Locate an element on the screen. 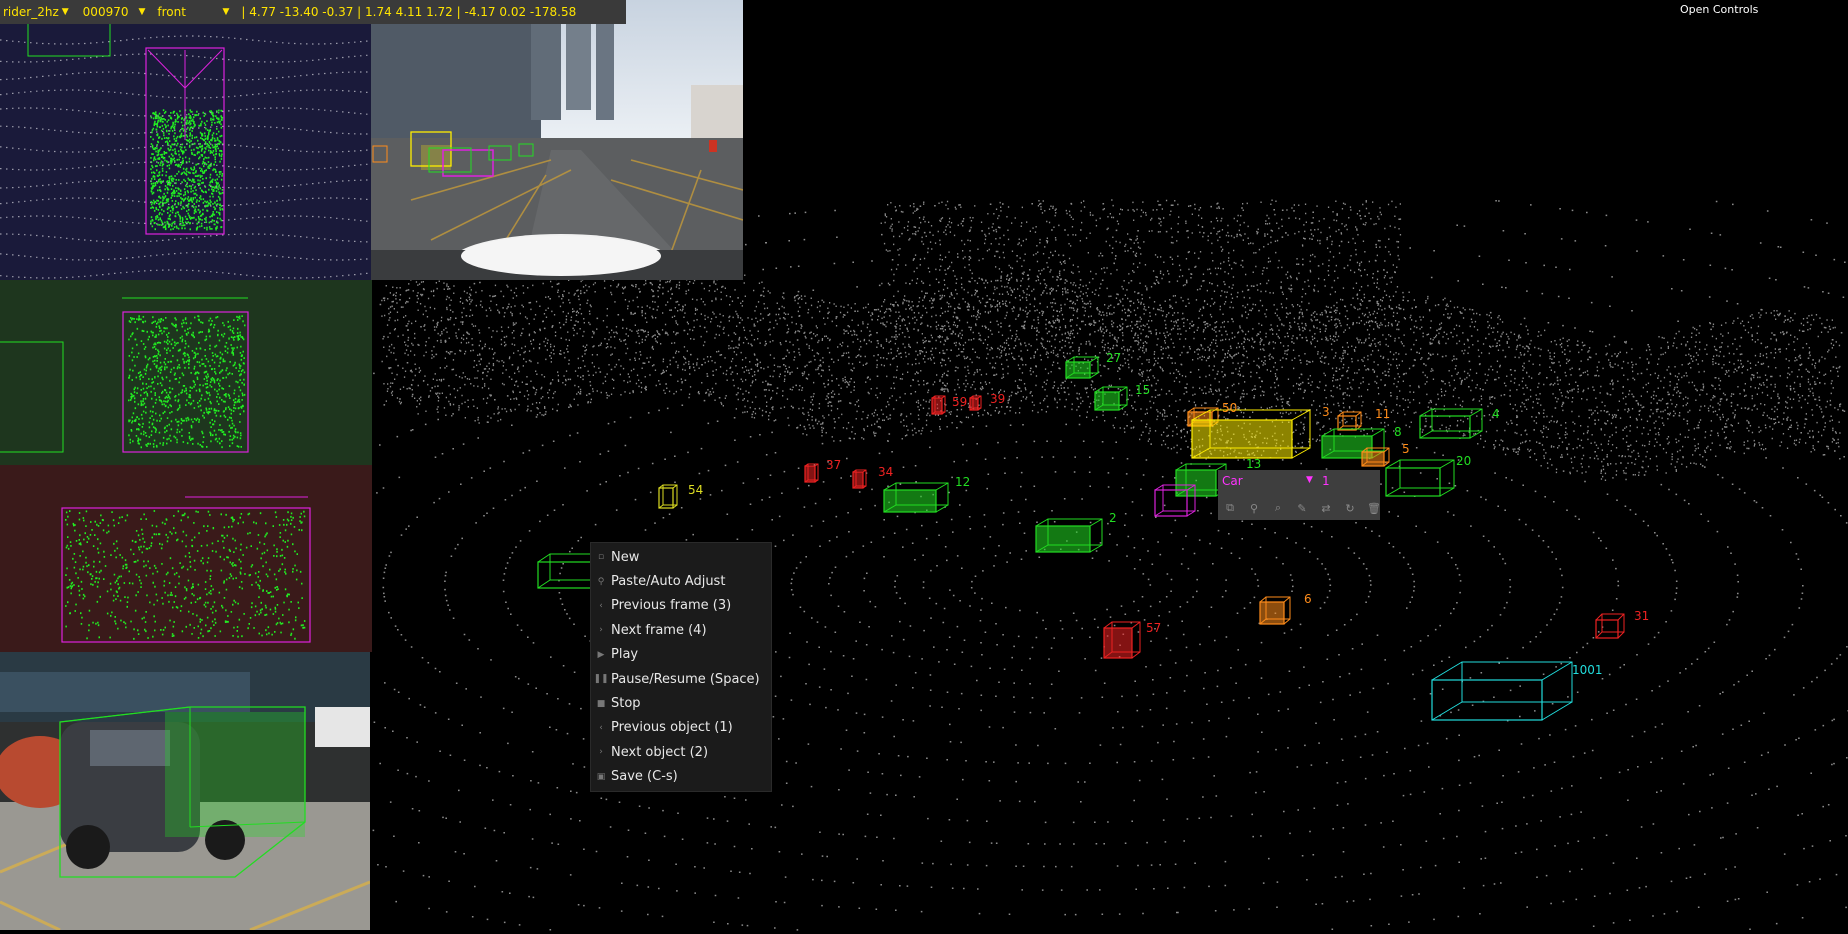 The image size is (1848, 934). menu-item-new: ▫ New is located at coordinates (681, 557).